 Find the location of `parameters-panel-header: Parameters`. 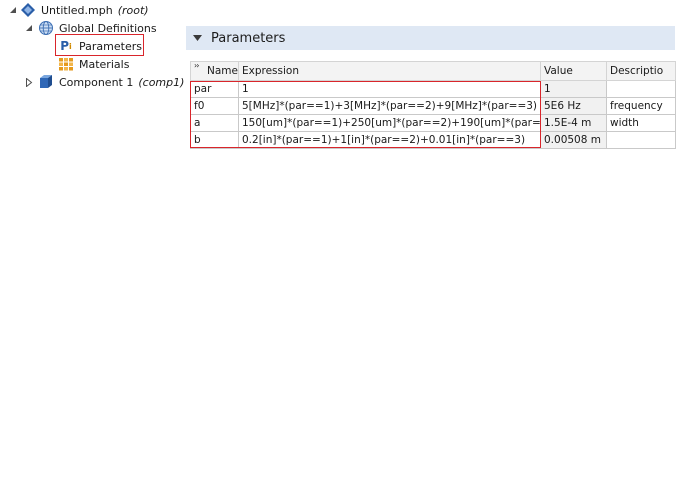

parameters-panel-header: Parameters is located at coordinates (430, 38).